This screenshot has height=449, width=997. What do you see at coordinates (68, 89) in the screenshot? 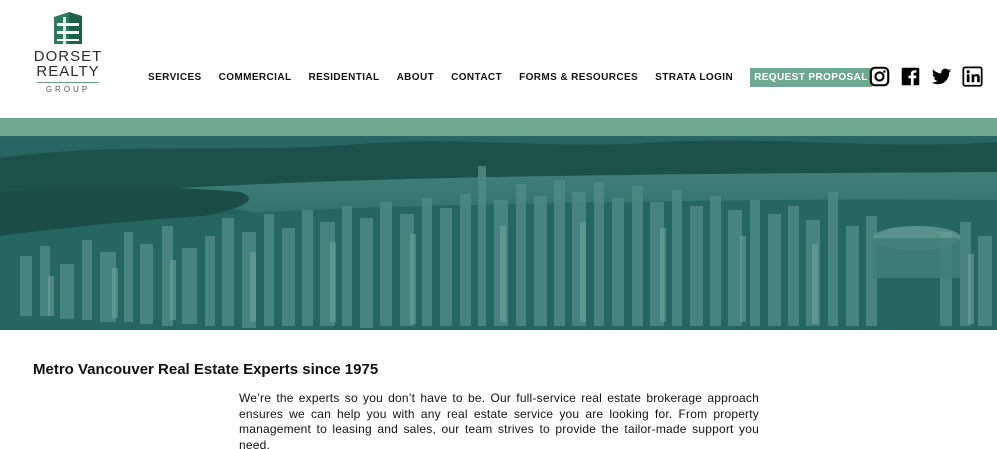
I see `logo-text-group: GROUP` at bounding box center [68, 89].